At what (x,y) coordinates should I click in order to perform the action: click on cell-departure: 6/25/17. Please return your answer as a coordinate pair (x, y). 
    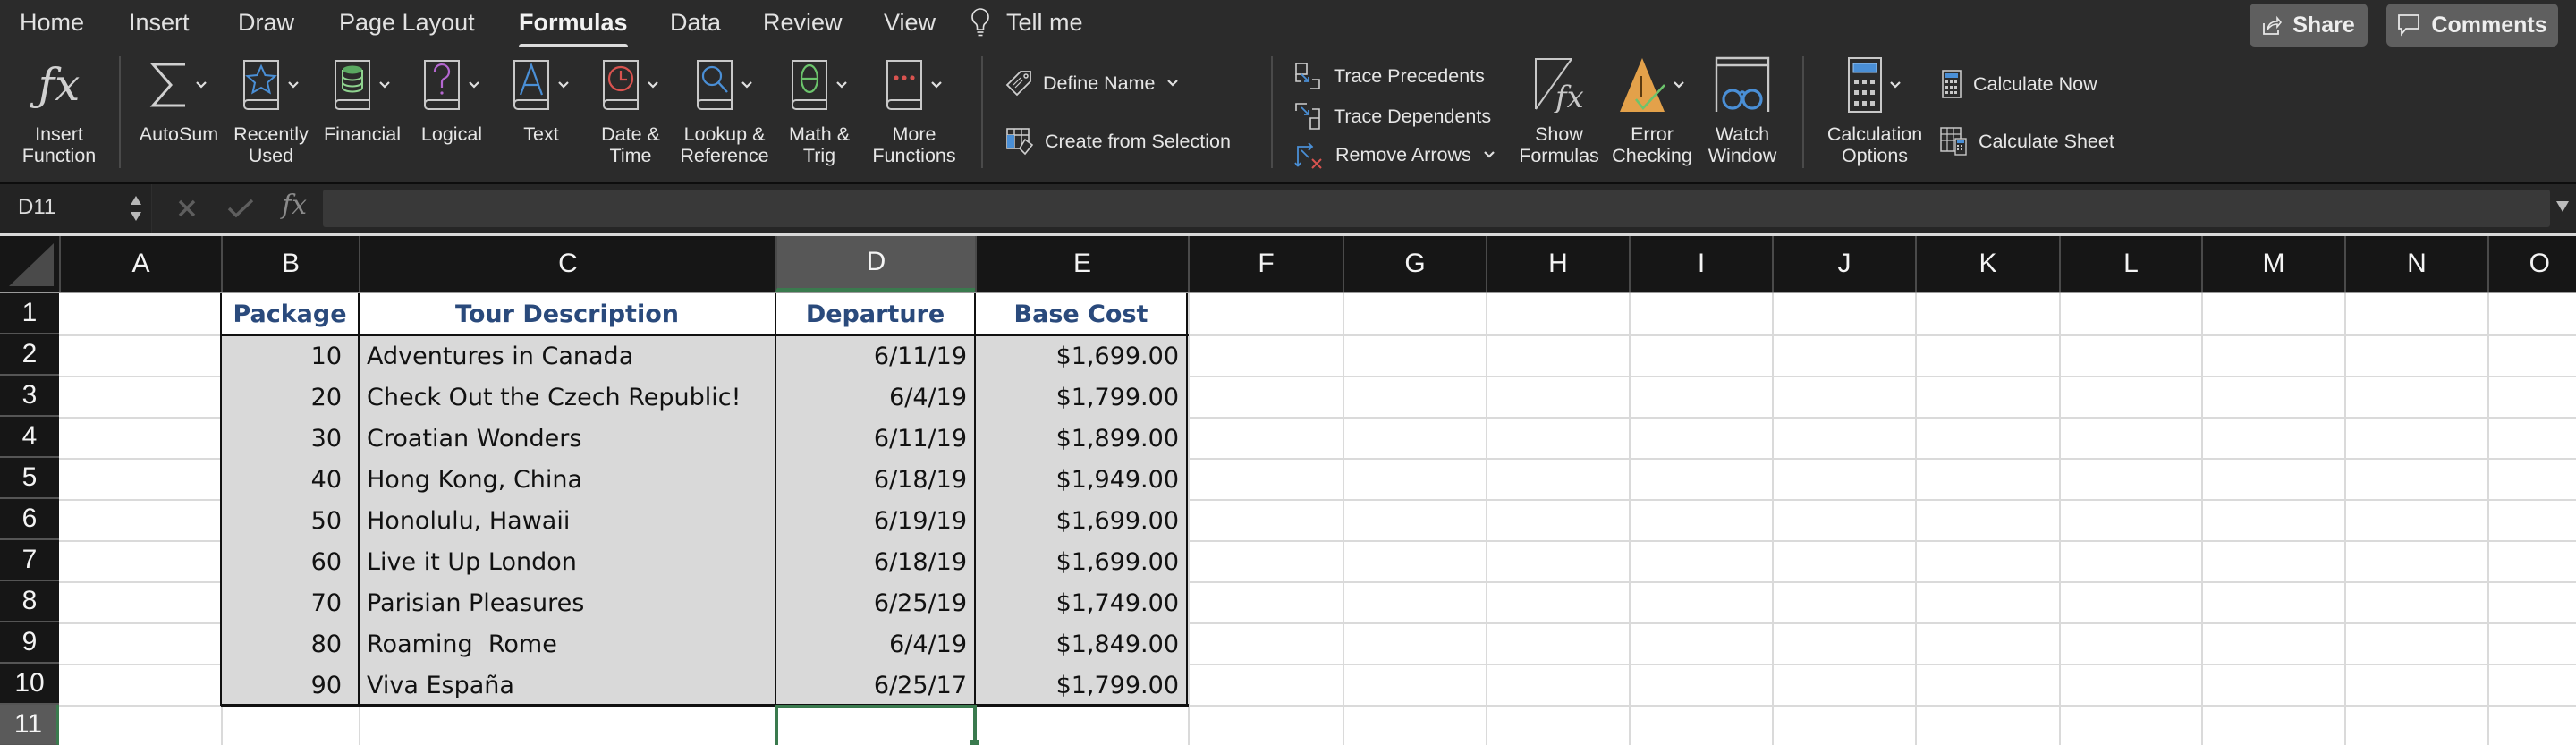
    Looking at the image, I should click on (875, 686).